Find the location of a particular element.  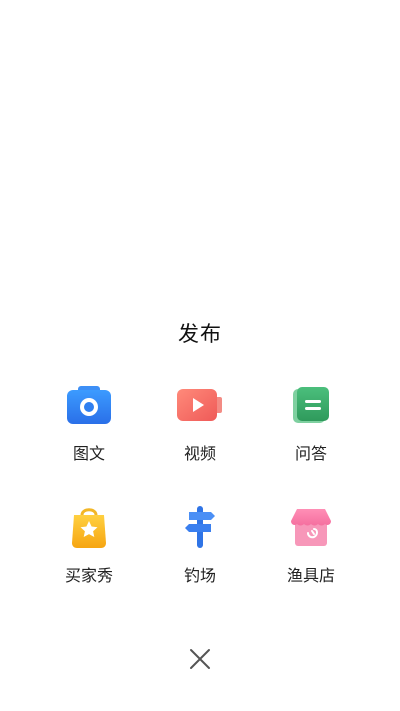

close-button is located at coordinates (200, 659).